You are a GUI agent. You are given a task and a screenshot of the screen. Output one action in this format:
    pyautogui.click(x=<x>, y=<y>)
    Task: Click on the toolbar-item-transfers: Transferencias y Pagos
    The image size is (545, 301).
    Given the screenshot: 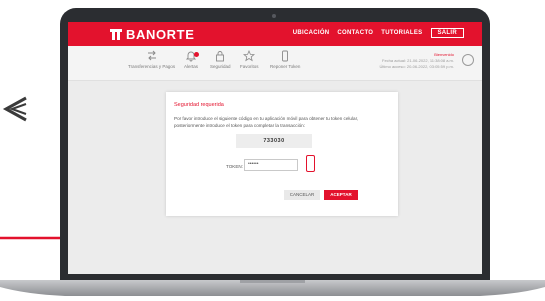 What is the action you would take?
    pyautogui.click(x=151, y=59)
    